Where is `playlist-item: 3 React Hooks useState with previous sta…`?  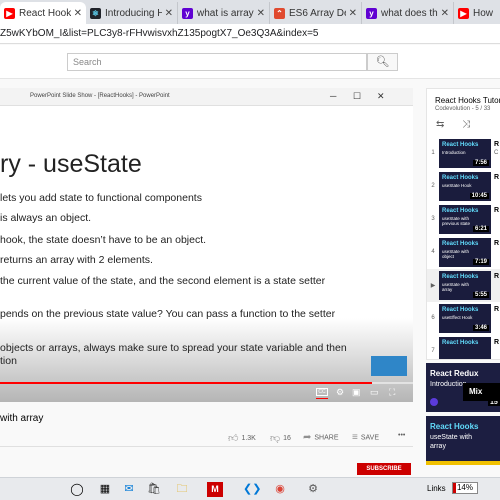
playlist-item: 3 React Hooks useState with previous sta… is located at coordinates (463, 219).